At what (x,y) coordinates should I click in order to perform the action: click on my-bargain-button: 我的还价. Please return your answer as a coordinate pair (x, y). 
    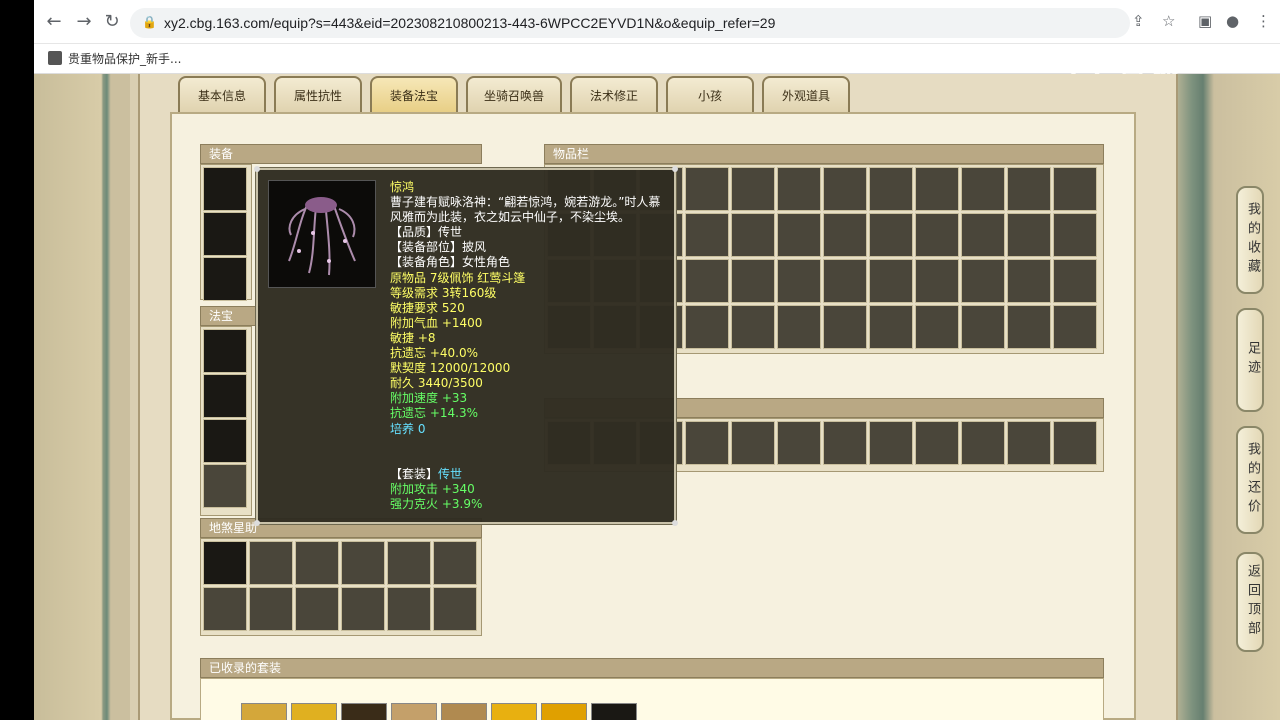
    Looking at the image, I should click on (1250, 480).